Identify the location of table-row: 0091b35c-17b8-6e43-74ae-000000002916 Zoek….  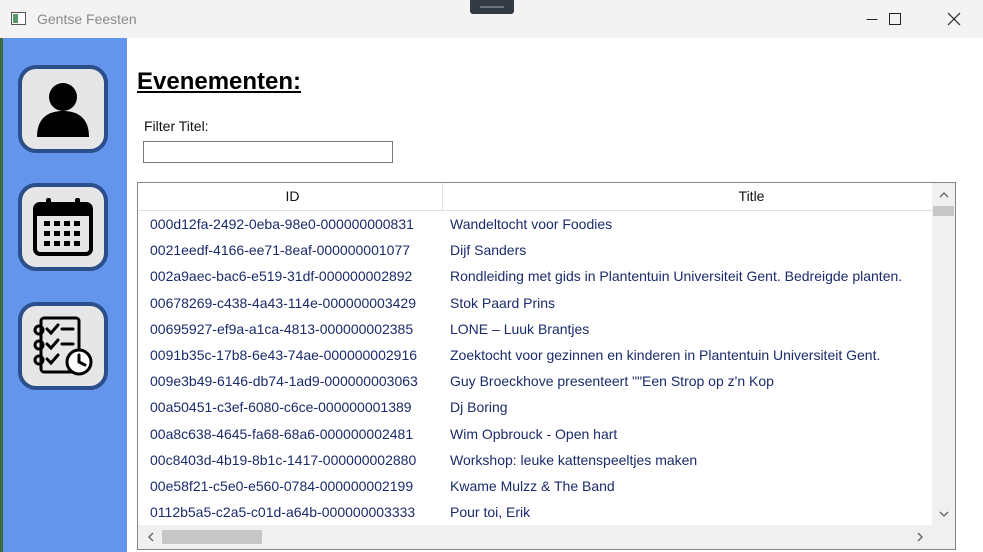
(535, 355).